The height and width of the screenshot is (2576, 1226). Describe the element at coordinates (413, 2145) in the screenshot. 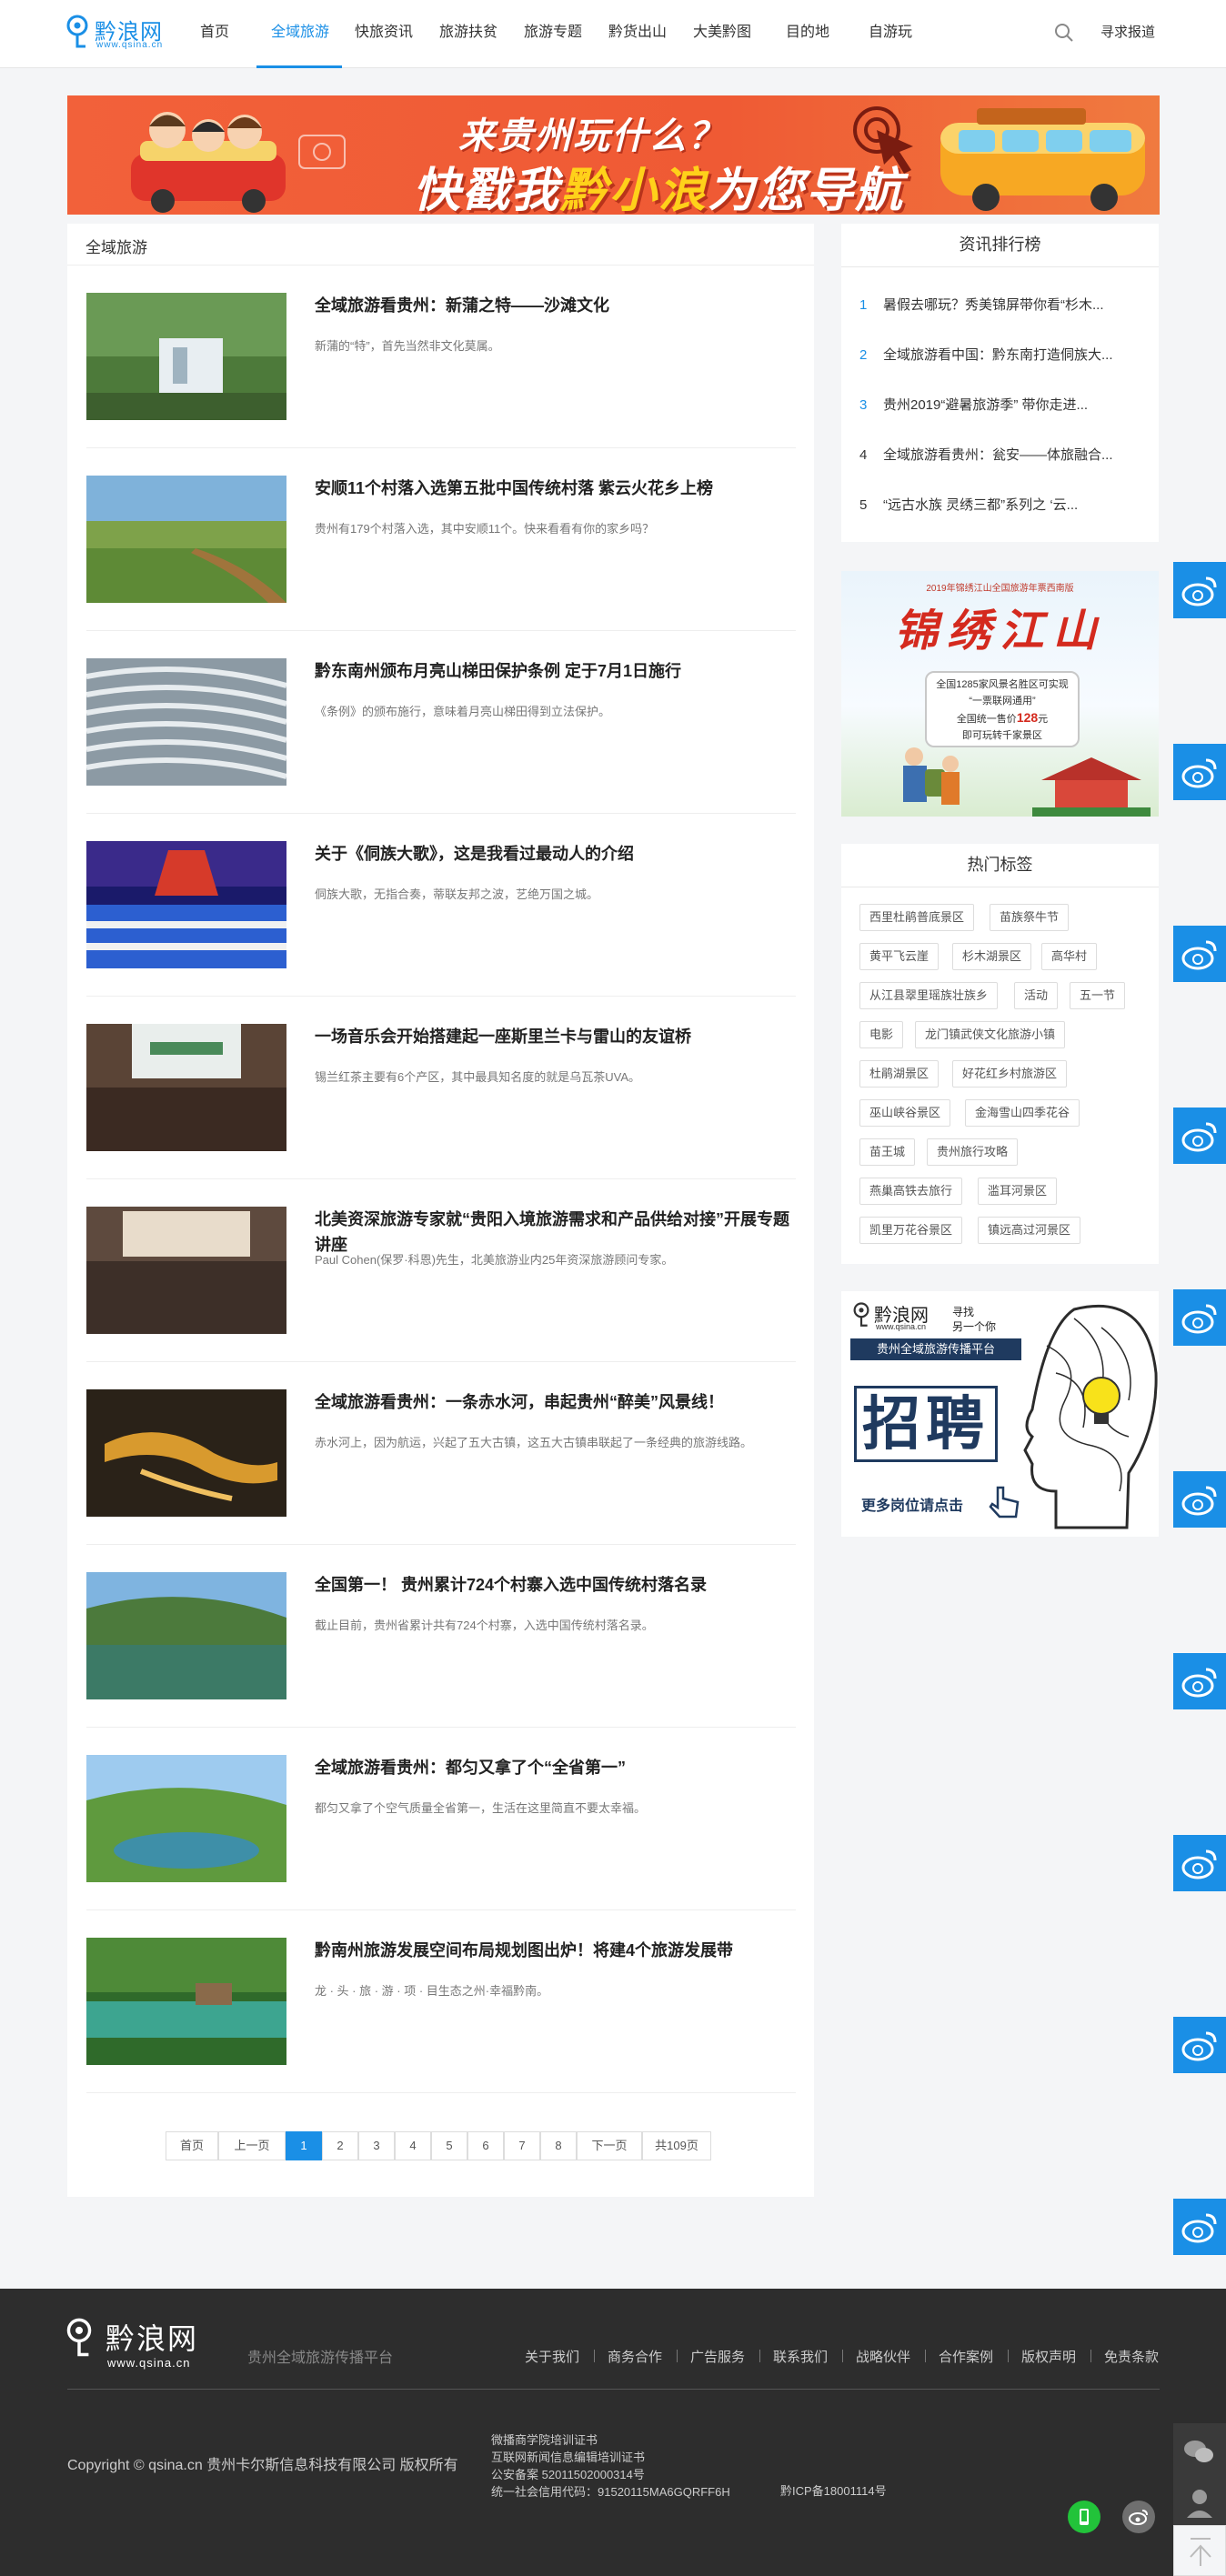

I see `page-4: 4` at that location.